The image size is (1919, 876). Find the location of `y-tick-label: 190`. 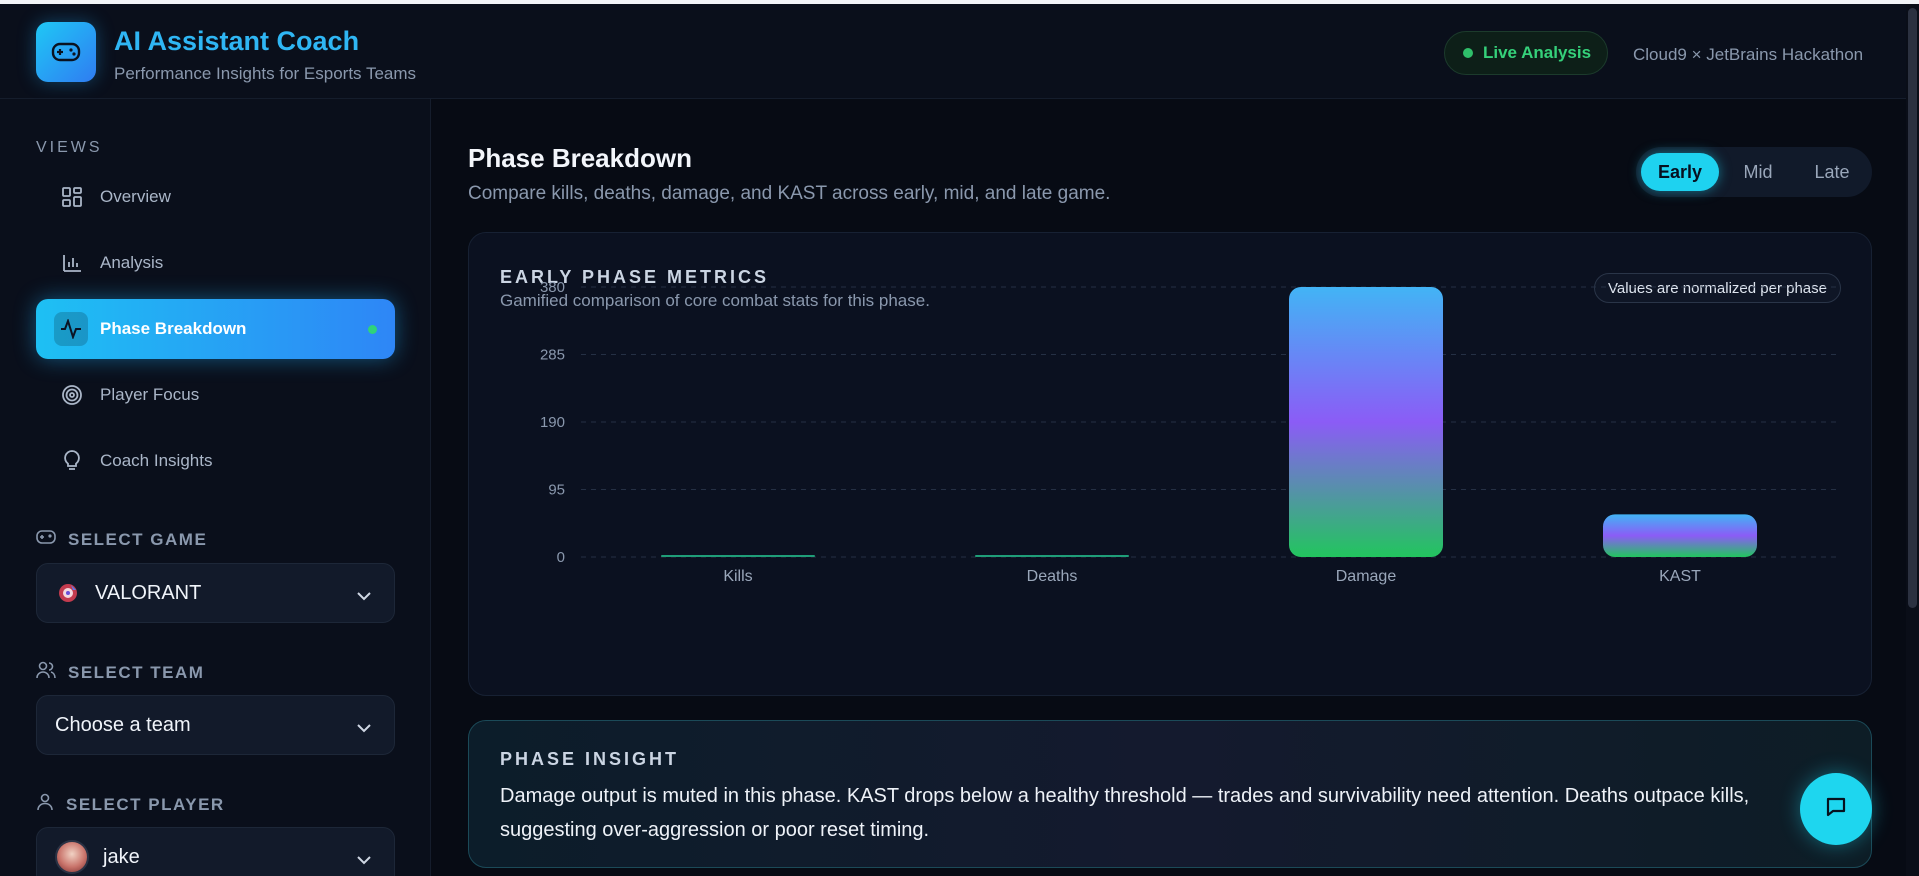

y-tick-label: 190 is located at coordinates (552, 422).